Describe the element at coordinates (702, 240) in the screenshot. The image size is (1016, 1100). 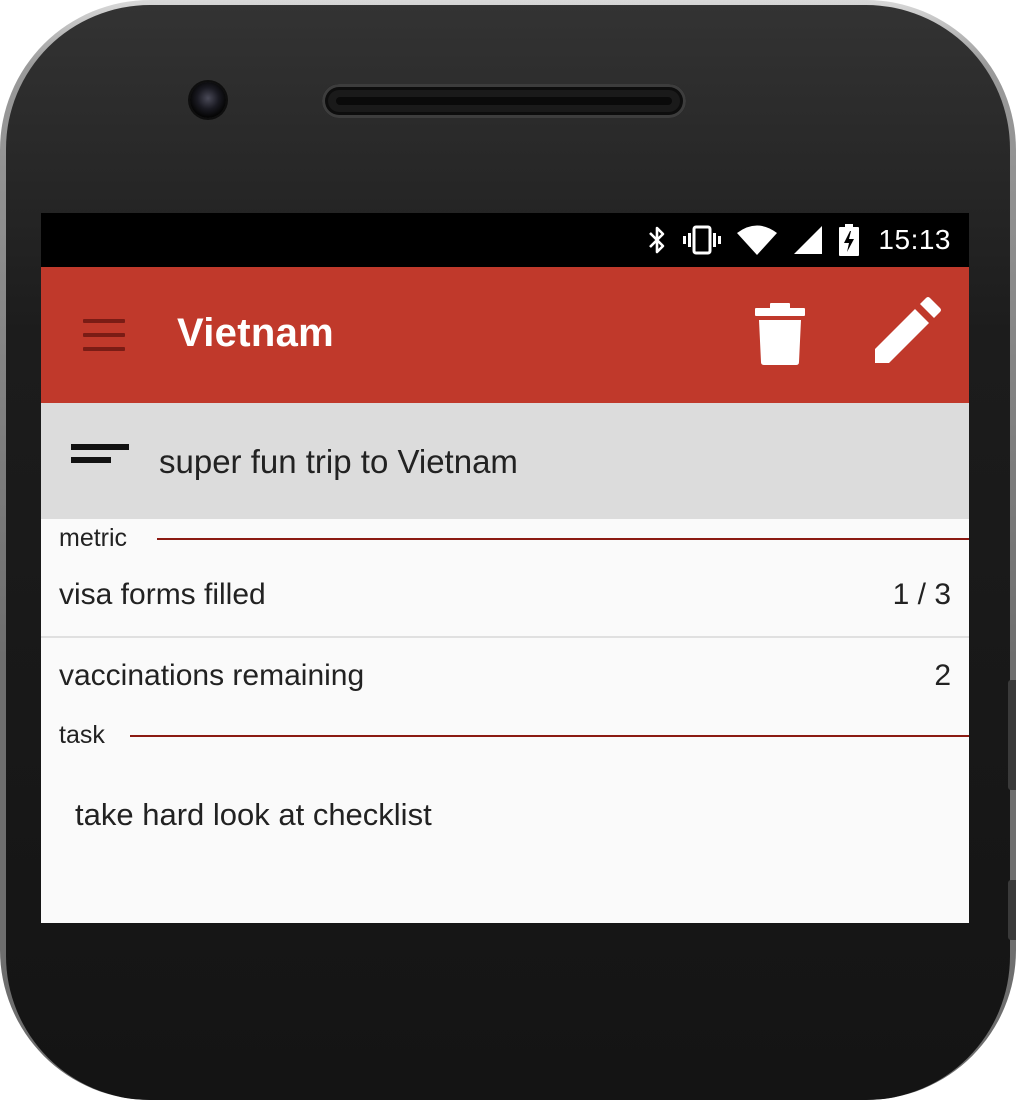
I see `vibrate-icon` at that location.